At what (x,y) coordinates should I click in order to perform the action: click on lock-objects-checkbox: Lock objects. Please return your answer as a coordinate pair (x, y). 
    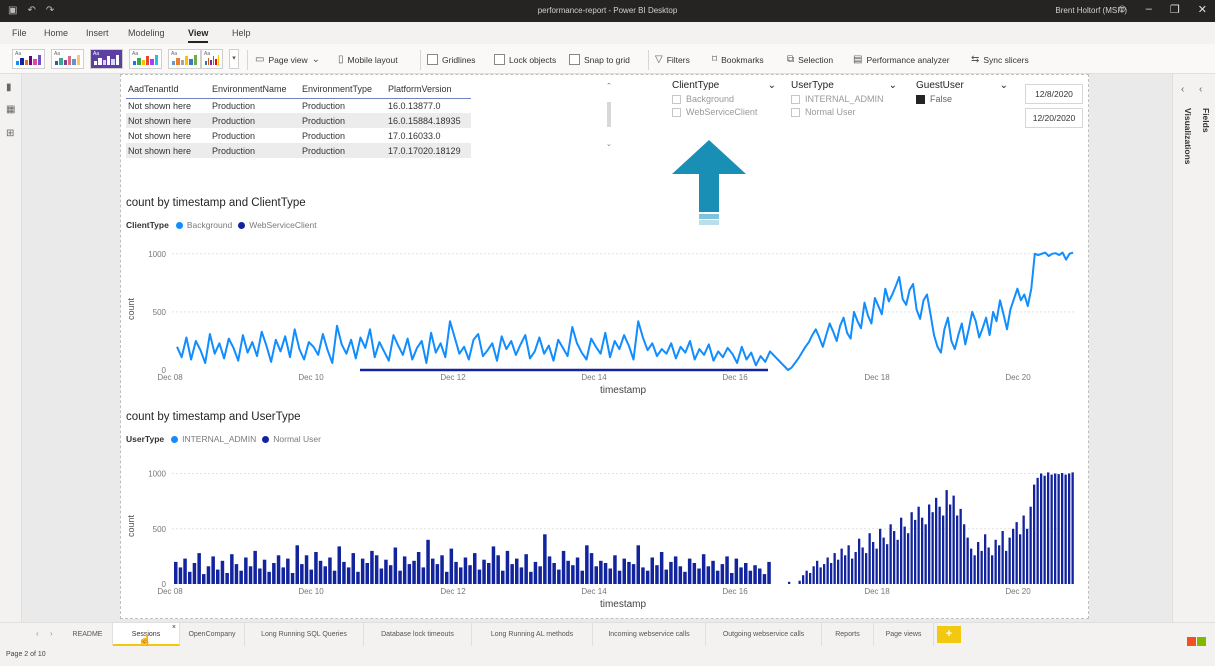
    Looking at the image, I should click on (525, 59).